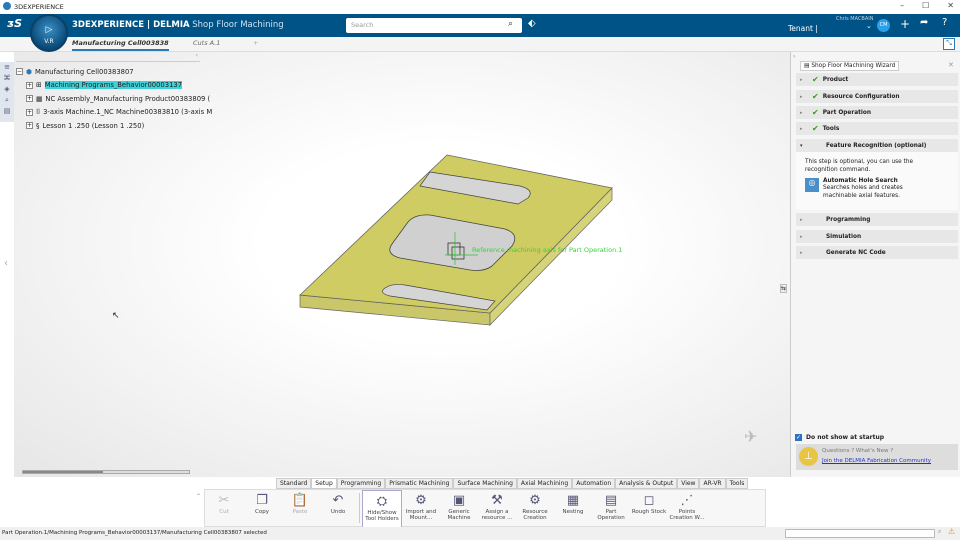 The width and height of the screenshot is (960, 540). Describe the element at coordinates (649, 512) in the screenshot. I see `button-label: Rough Stock` at that location.